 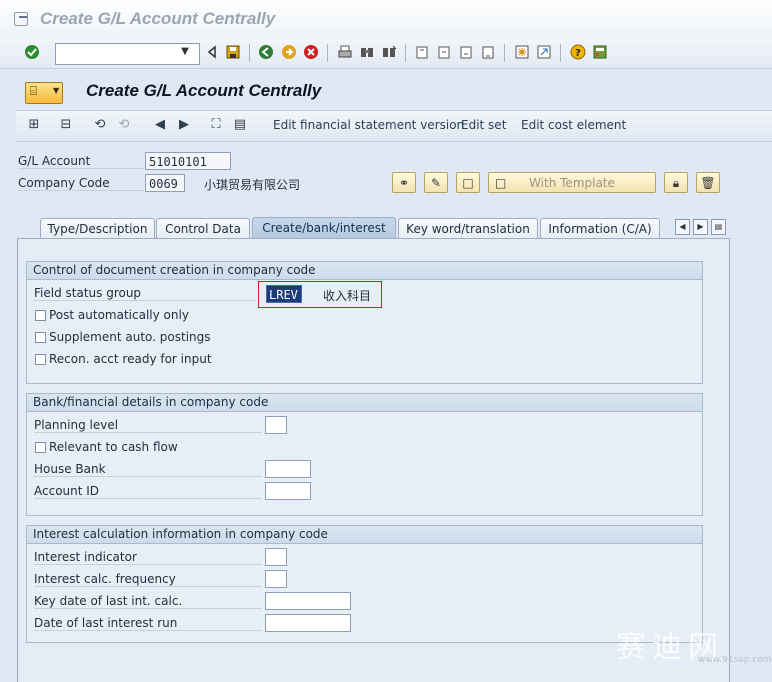 What do you see at coordinates (289, 52) in the screenshot?
I see `exit-icon` at bounding box center [289, 52].